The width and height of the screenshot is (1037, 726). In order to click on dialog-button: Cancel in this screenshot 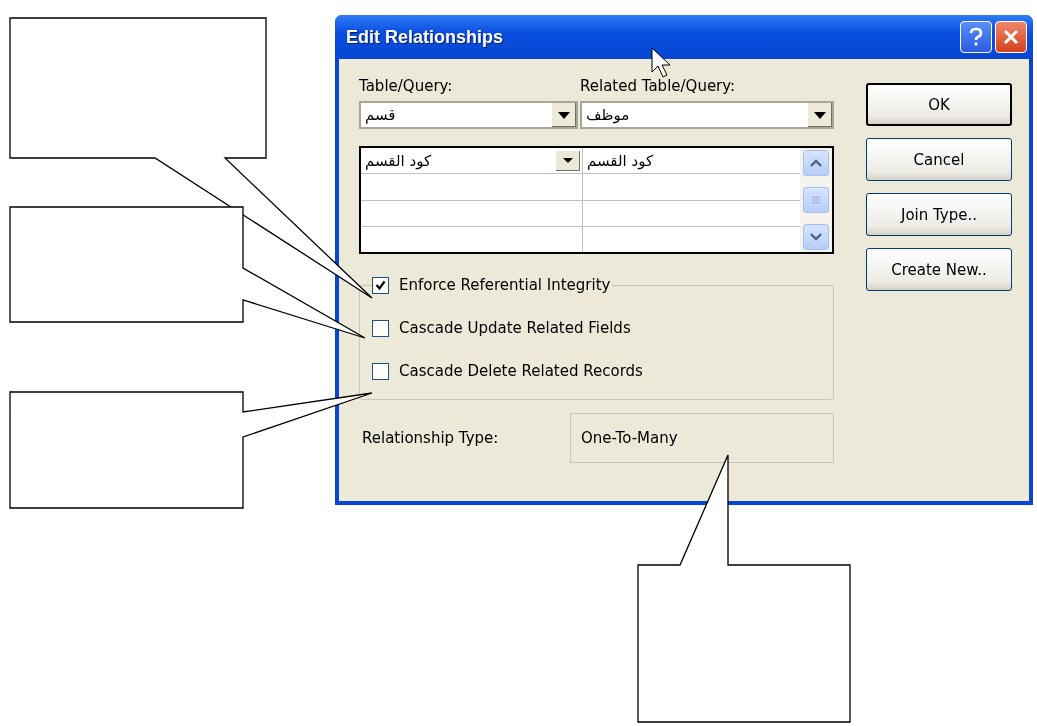, I will do `click(939, 159)`.